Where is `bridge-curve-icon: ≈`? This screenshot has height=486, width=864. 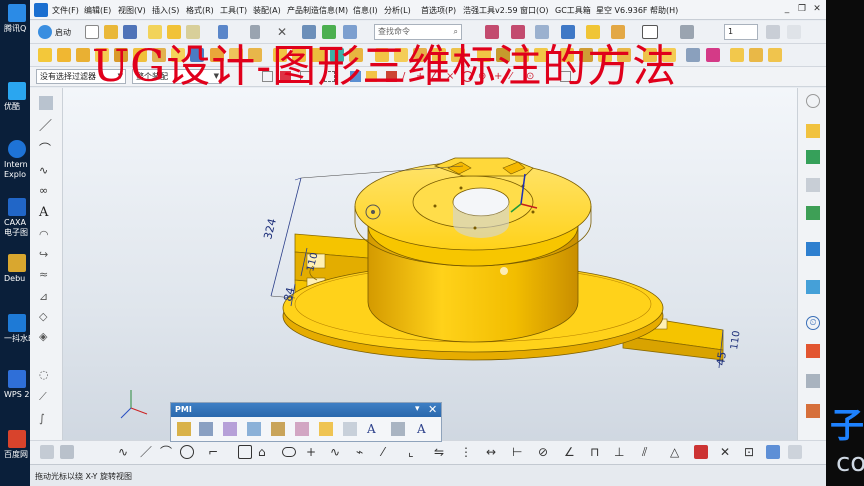 bridge-curve-icon: ≈ is located at coordinates (46, 275).